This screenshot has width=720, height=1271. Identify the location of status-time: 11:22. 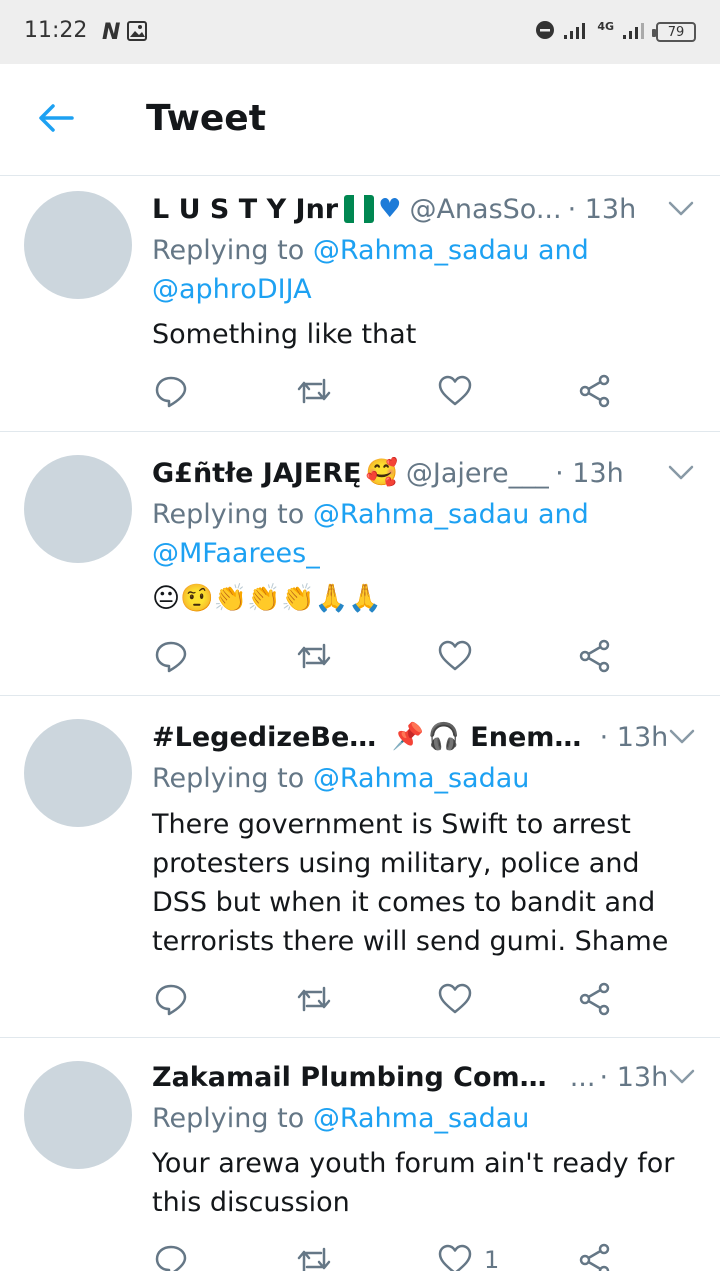
(56, 30).